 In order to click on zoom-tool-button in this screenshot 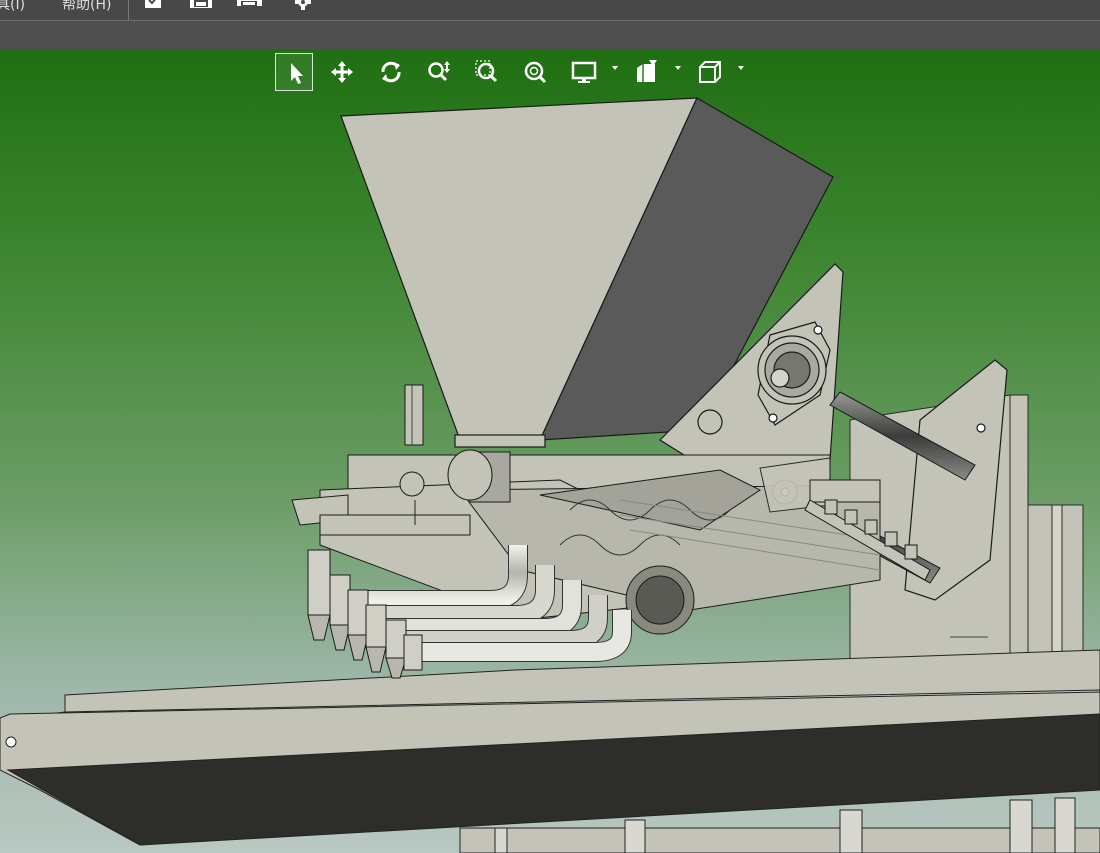, I will do `click(439, 72)`.